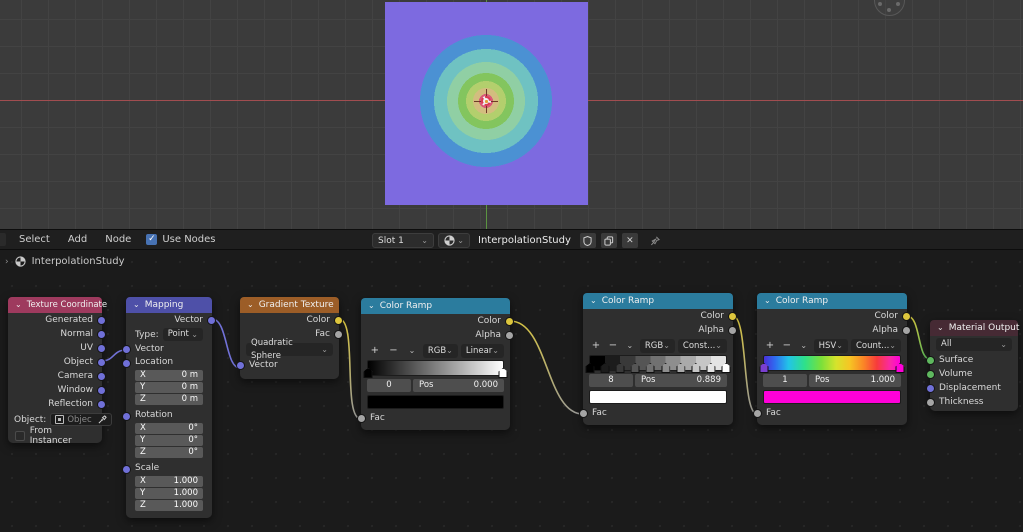  I want to click on menu-node: Node, so click(118, 239).